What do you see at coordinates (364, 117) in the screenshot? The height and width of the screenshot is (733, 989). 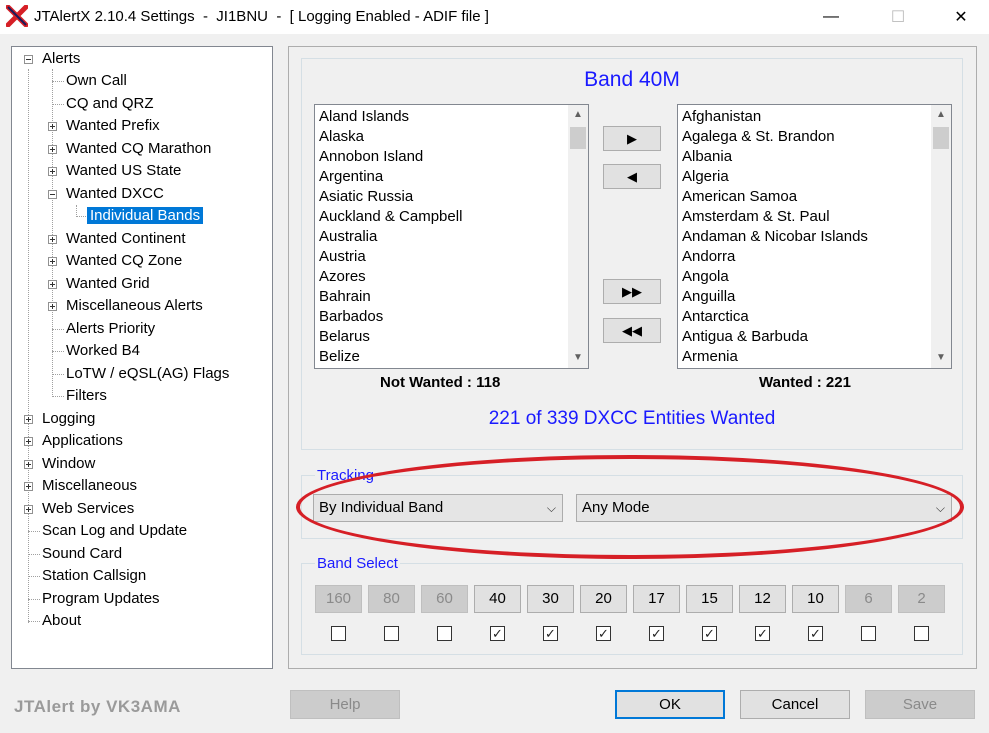 I see `list-item: Aland Islands` at bounding box center [364, 117].